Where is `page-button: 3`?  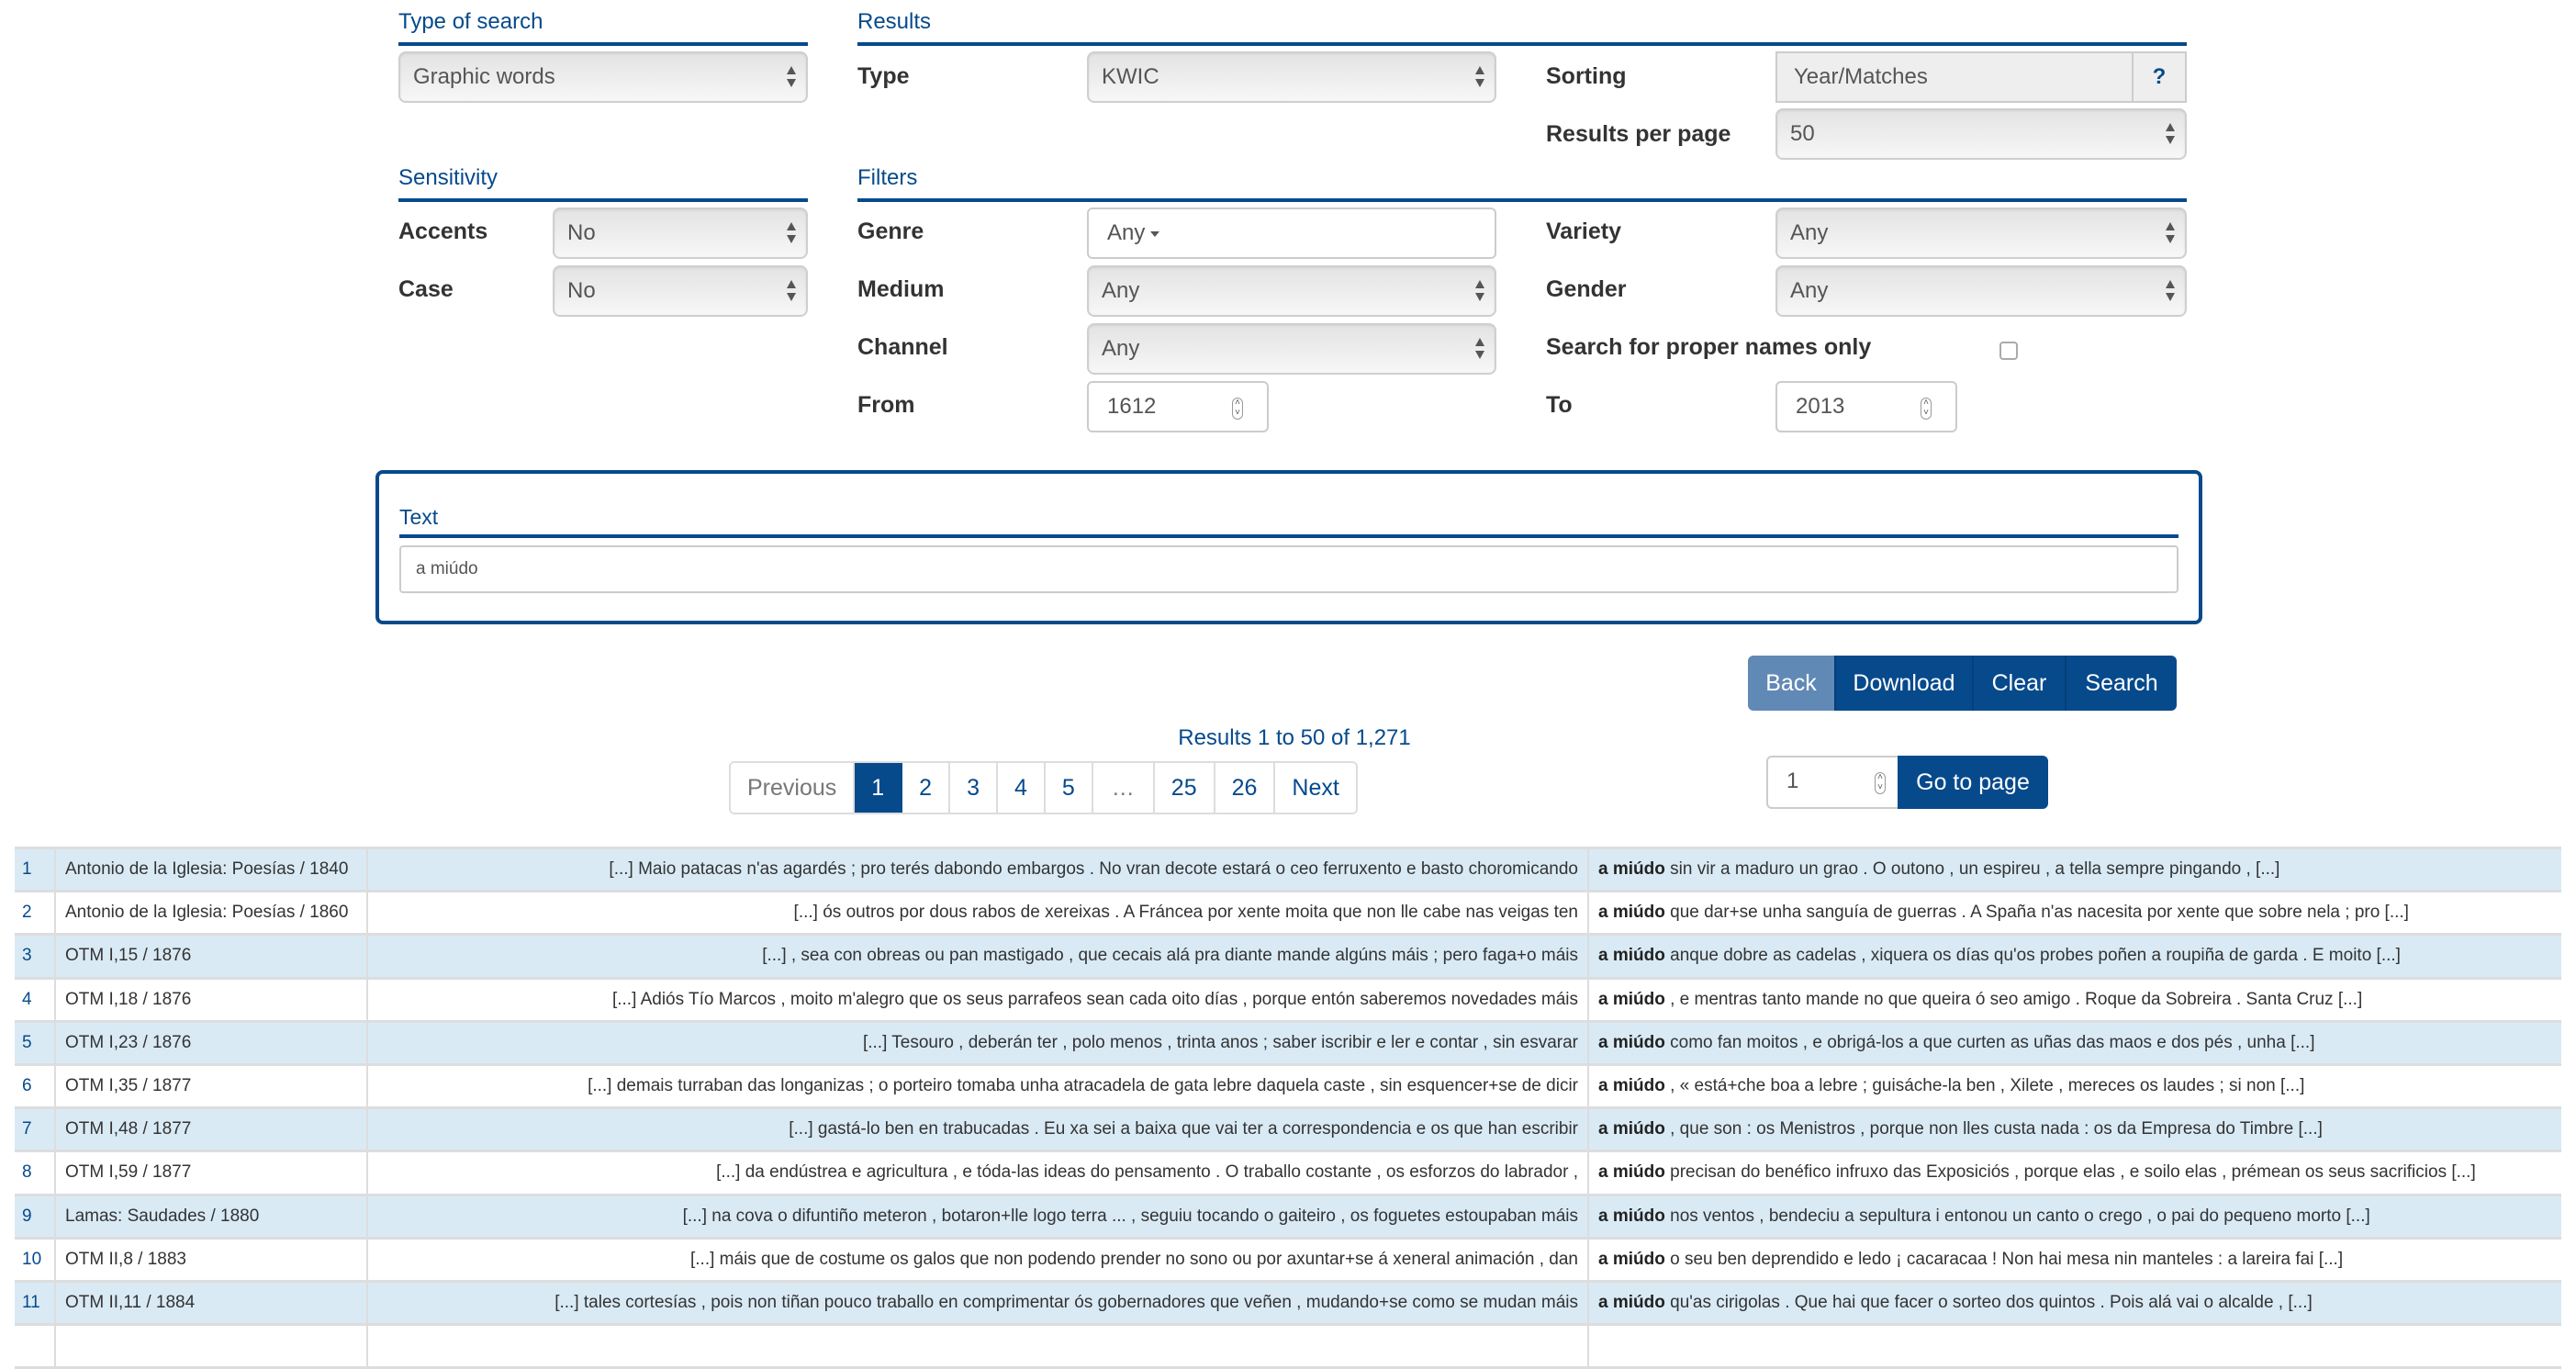 page-button: 3 is located at coordinates (974, 788).